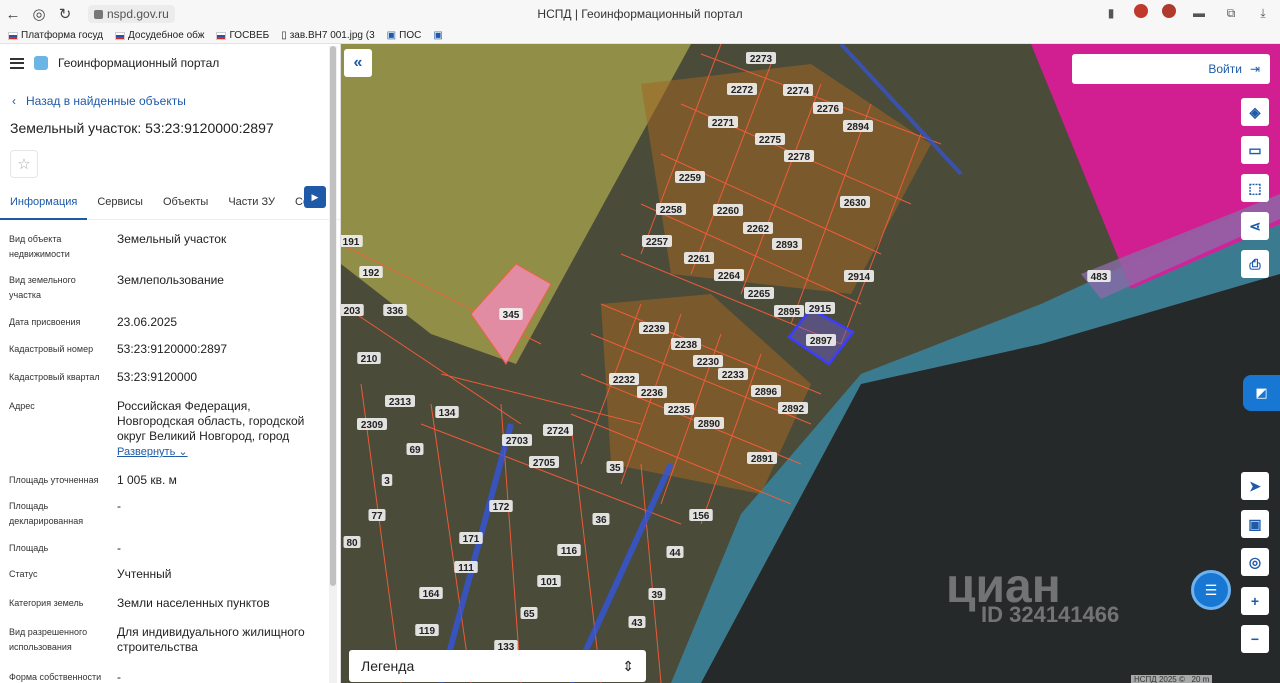  I want to click on parcel-label: 116, so click(569, 551).